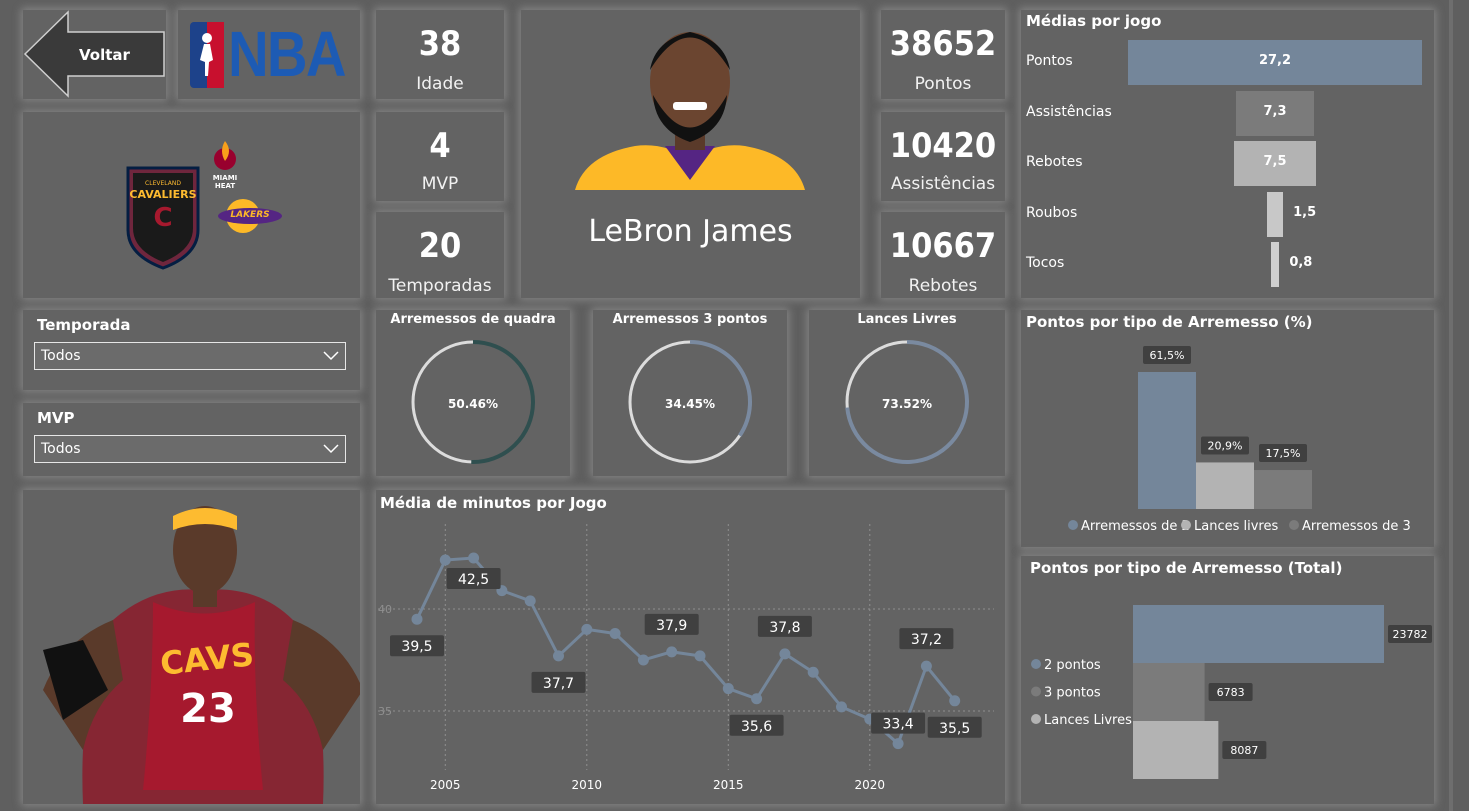  I want to click on stat-label-mvp: MVP, so click(440, 184).